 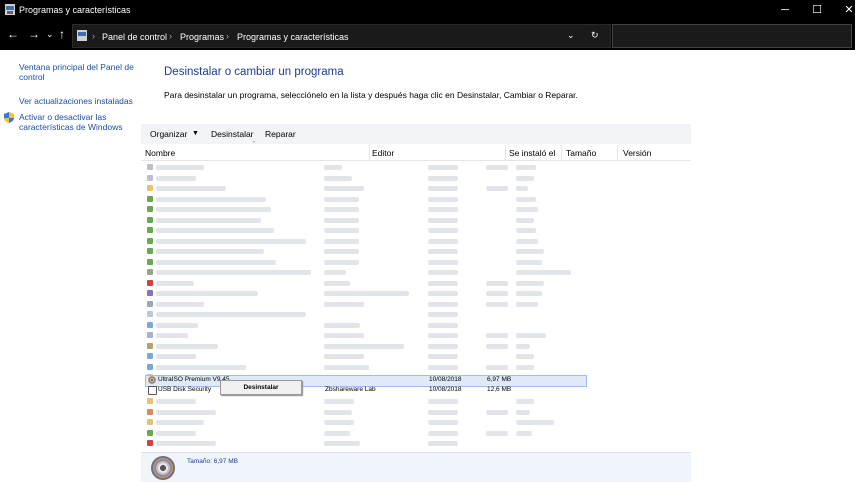 What do you see at coordinates (280, 134) in the screenshot?
I see `repair-button: Reparar` at bounding box center [280, 134].